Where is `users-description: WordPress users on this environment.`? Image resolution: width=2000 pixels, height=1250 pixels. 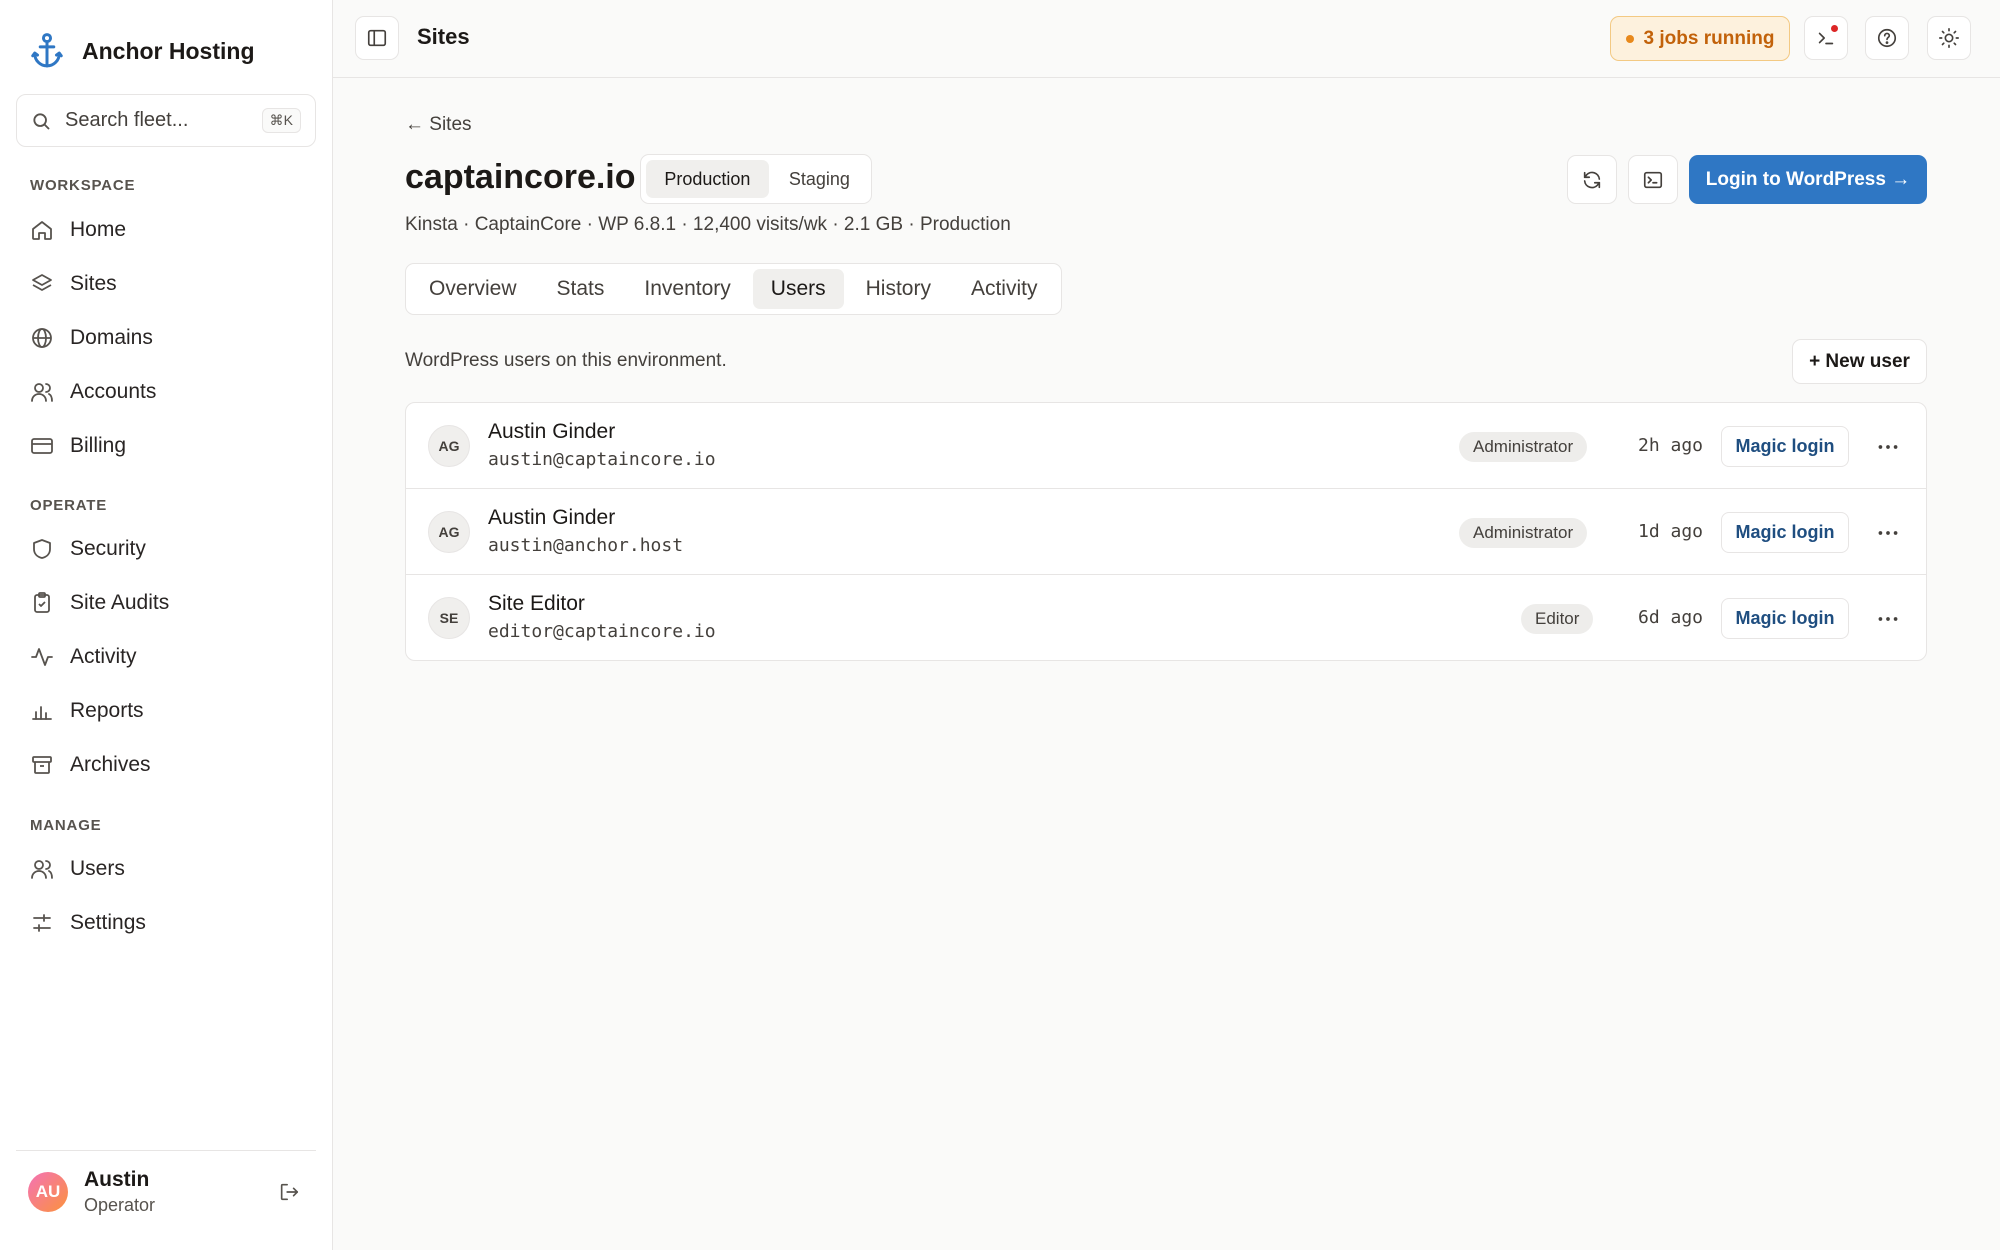
users-description: WordPress users on this environment. is located at coordinates (566, 360).